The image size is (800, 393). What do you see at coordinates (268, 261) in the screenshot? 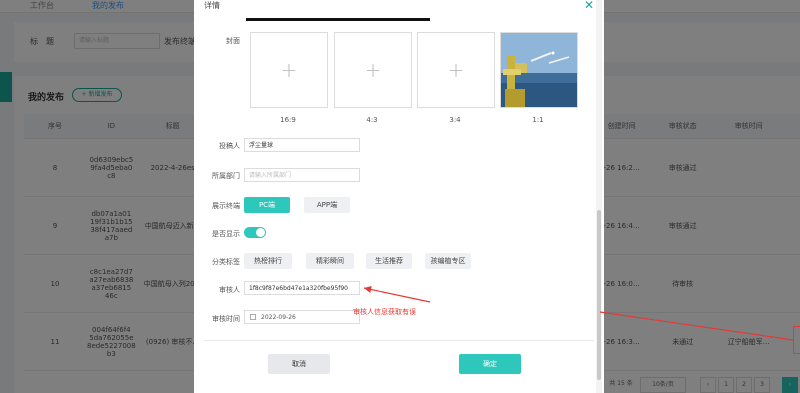
I see `category-tag: 热榜排行` at bounding box center [268, 261].